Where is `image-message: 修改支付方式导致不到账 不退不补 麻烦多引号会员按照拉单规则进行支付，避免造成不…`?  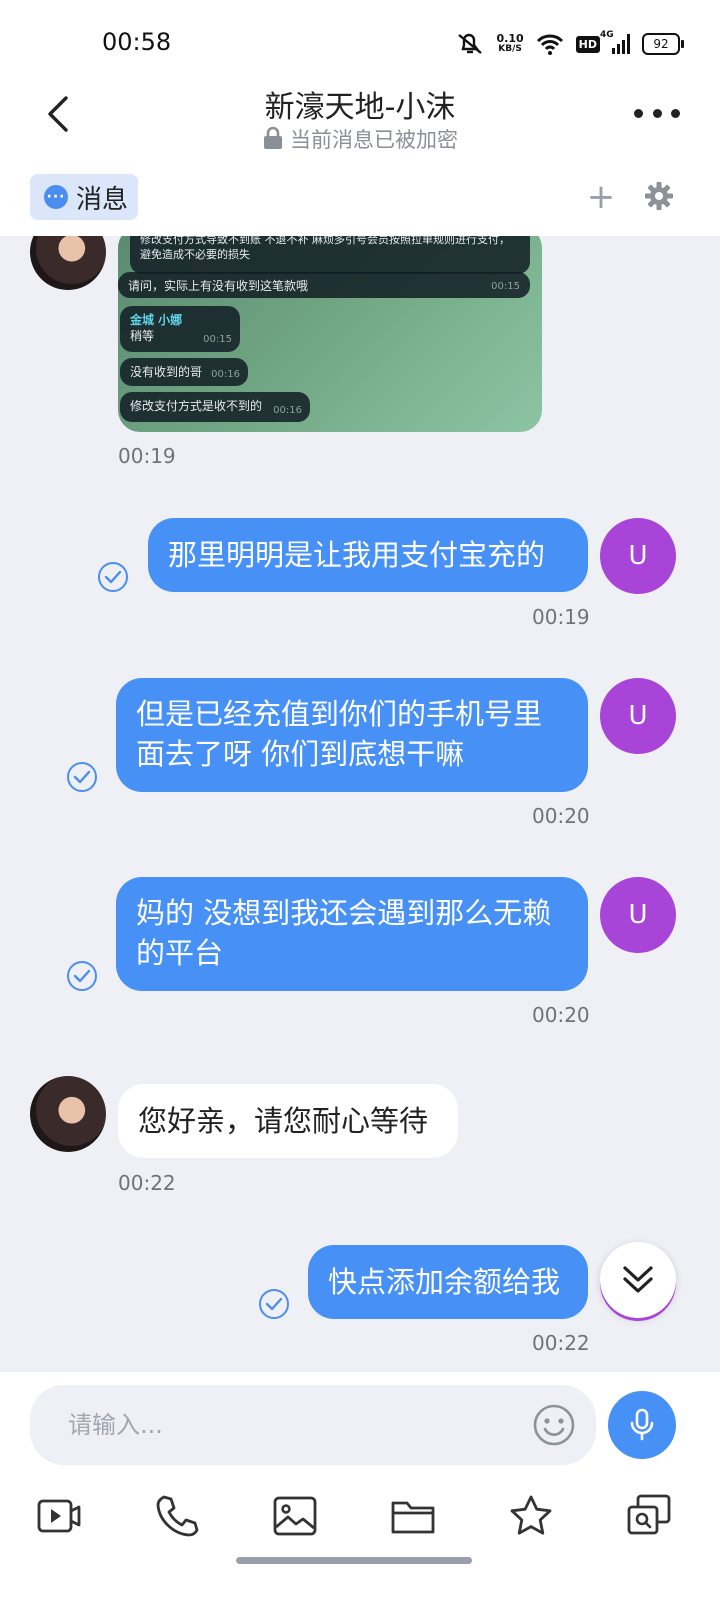 image-message: 修改支付方式导致不到账 不退不补 麻烦多引号会员按照拉单规则进行支付，避免造成不… is located at coordinates (330, 334).